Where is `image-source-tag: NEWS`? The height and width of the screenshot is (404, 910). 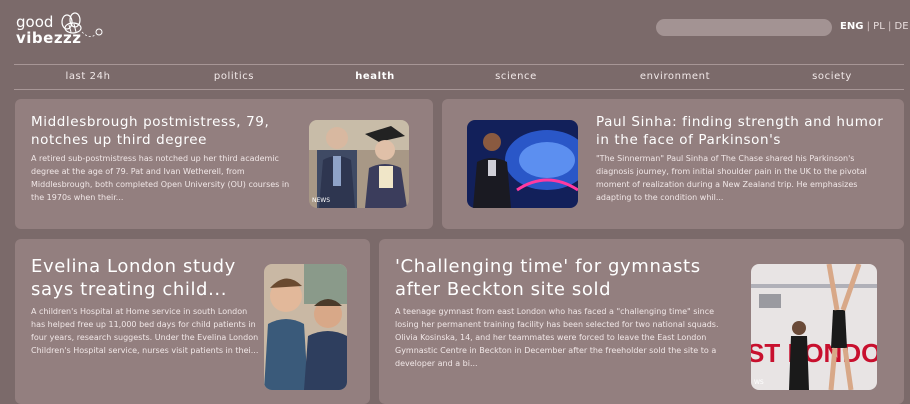
image-source-tag: NEWS is located at coordinates (321, 200).